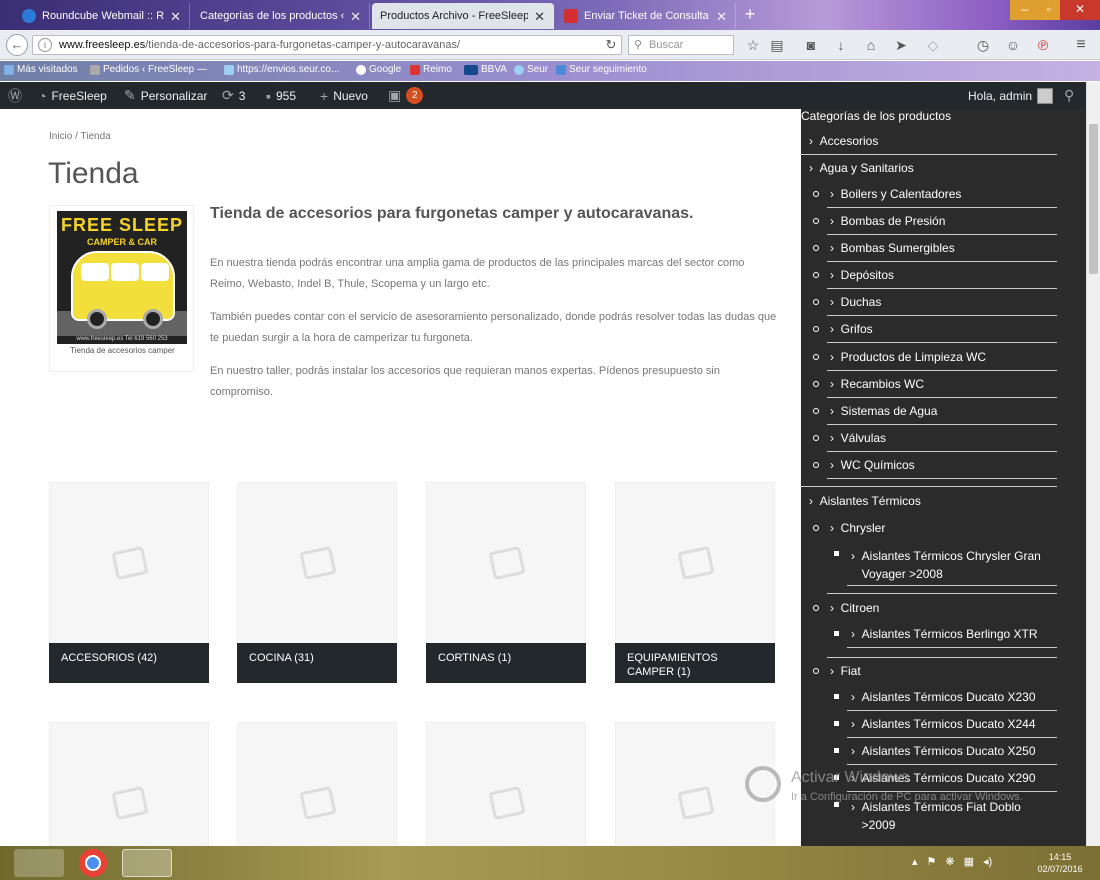 Image resolution: width=1100 pixels, height=880 pixels. I want to click on new-content-button: + Nuevo, so click(344, 95).